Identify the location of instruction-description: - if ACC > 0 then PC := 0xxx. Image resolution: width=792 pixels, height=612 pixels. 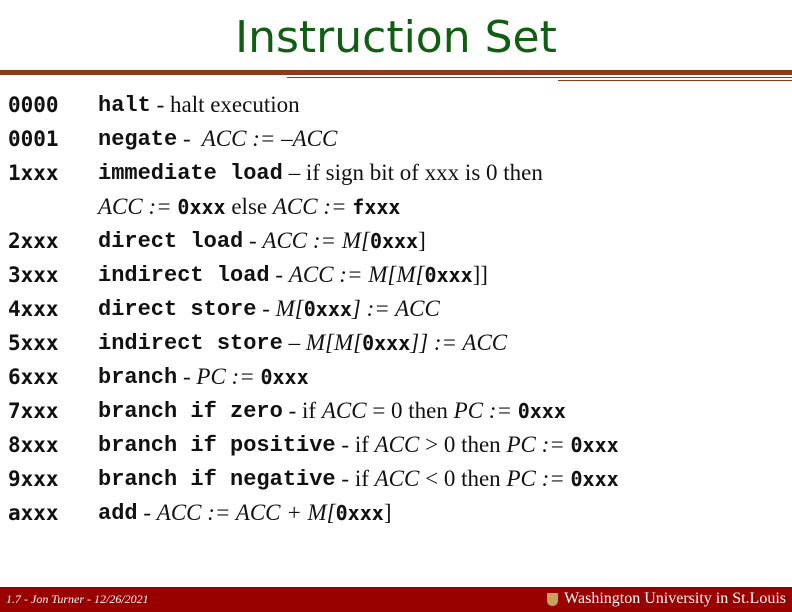
(477, 444).